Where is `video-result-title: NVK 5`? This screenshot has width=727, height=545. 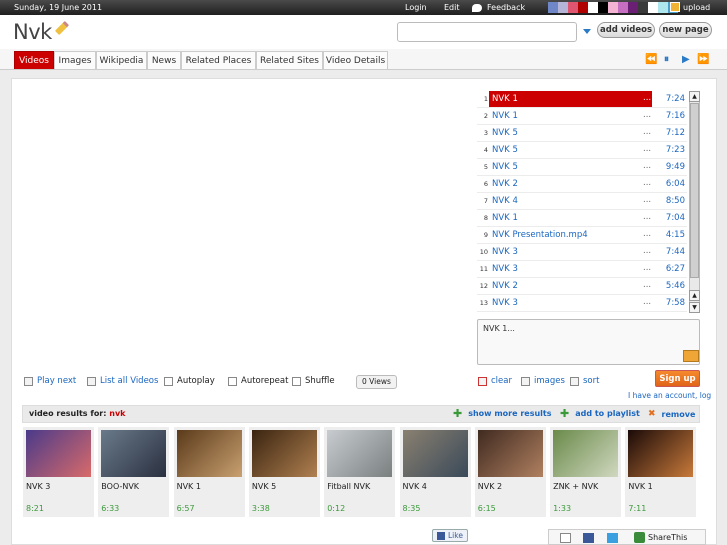
video-result-title: NVK 5 is located at coordinates (264, 486).